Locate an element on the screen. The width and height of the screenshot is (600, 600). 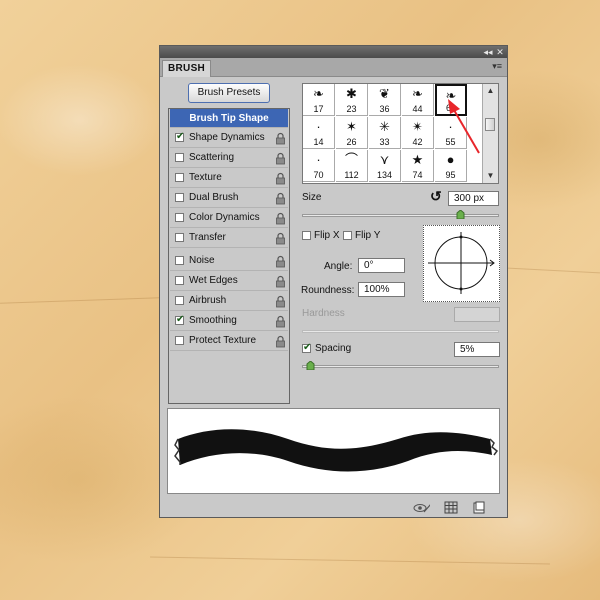
brush-tip-112: ⌒ 112 is located at coordinates (352, 166).